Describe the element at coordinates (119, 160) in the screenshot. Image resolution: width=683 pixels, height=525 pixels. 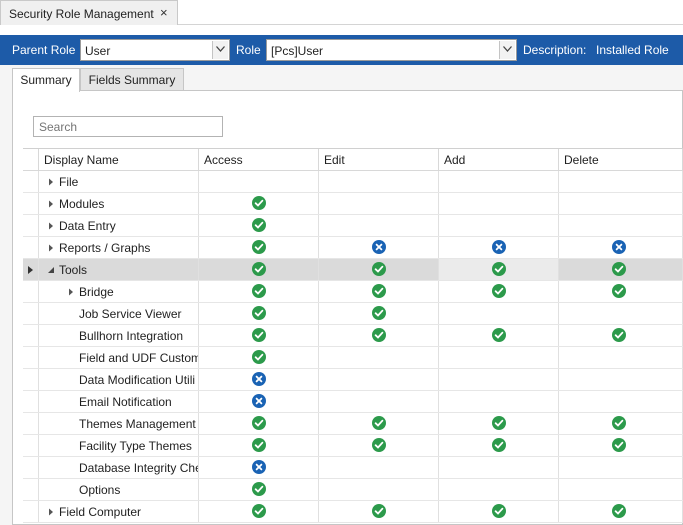
I see `column-header-display-name: Display Name` at that location.